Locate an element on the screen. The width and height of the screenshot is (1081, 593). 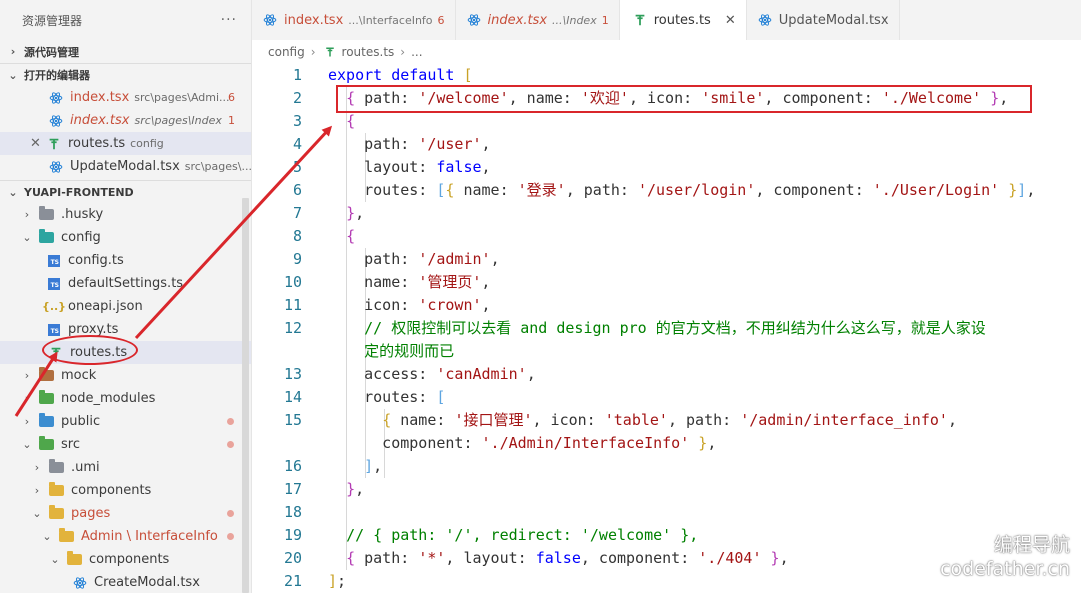
section-open-editors: ⌄ 打开的编辑器 is located at coordinates (125, 74).